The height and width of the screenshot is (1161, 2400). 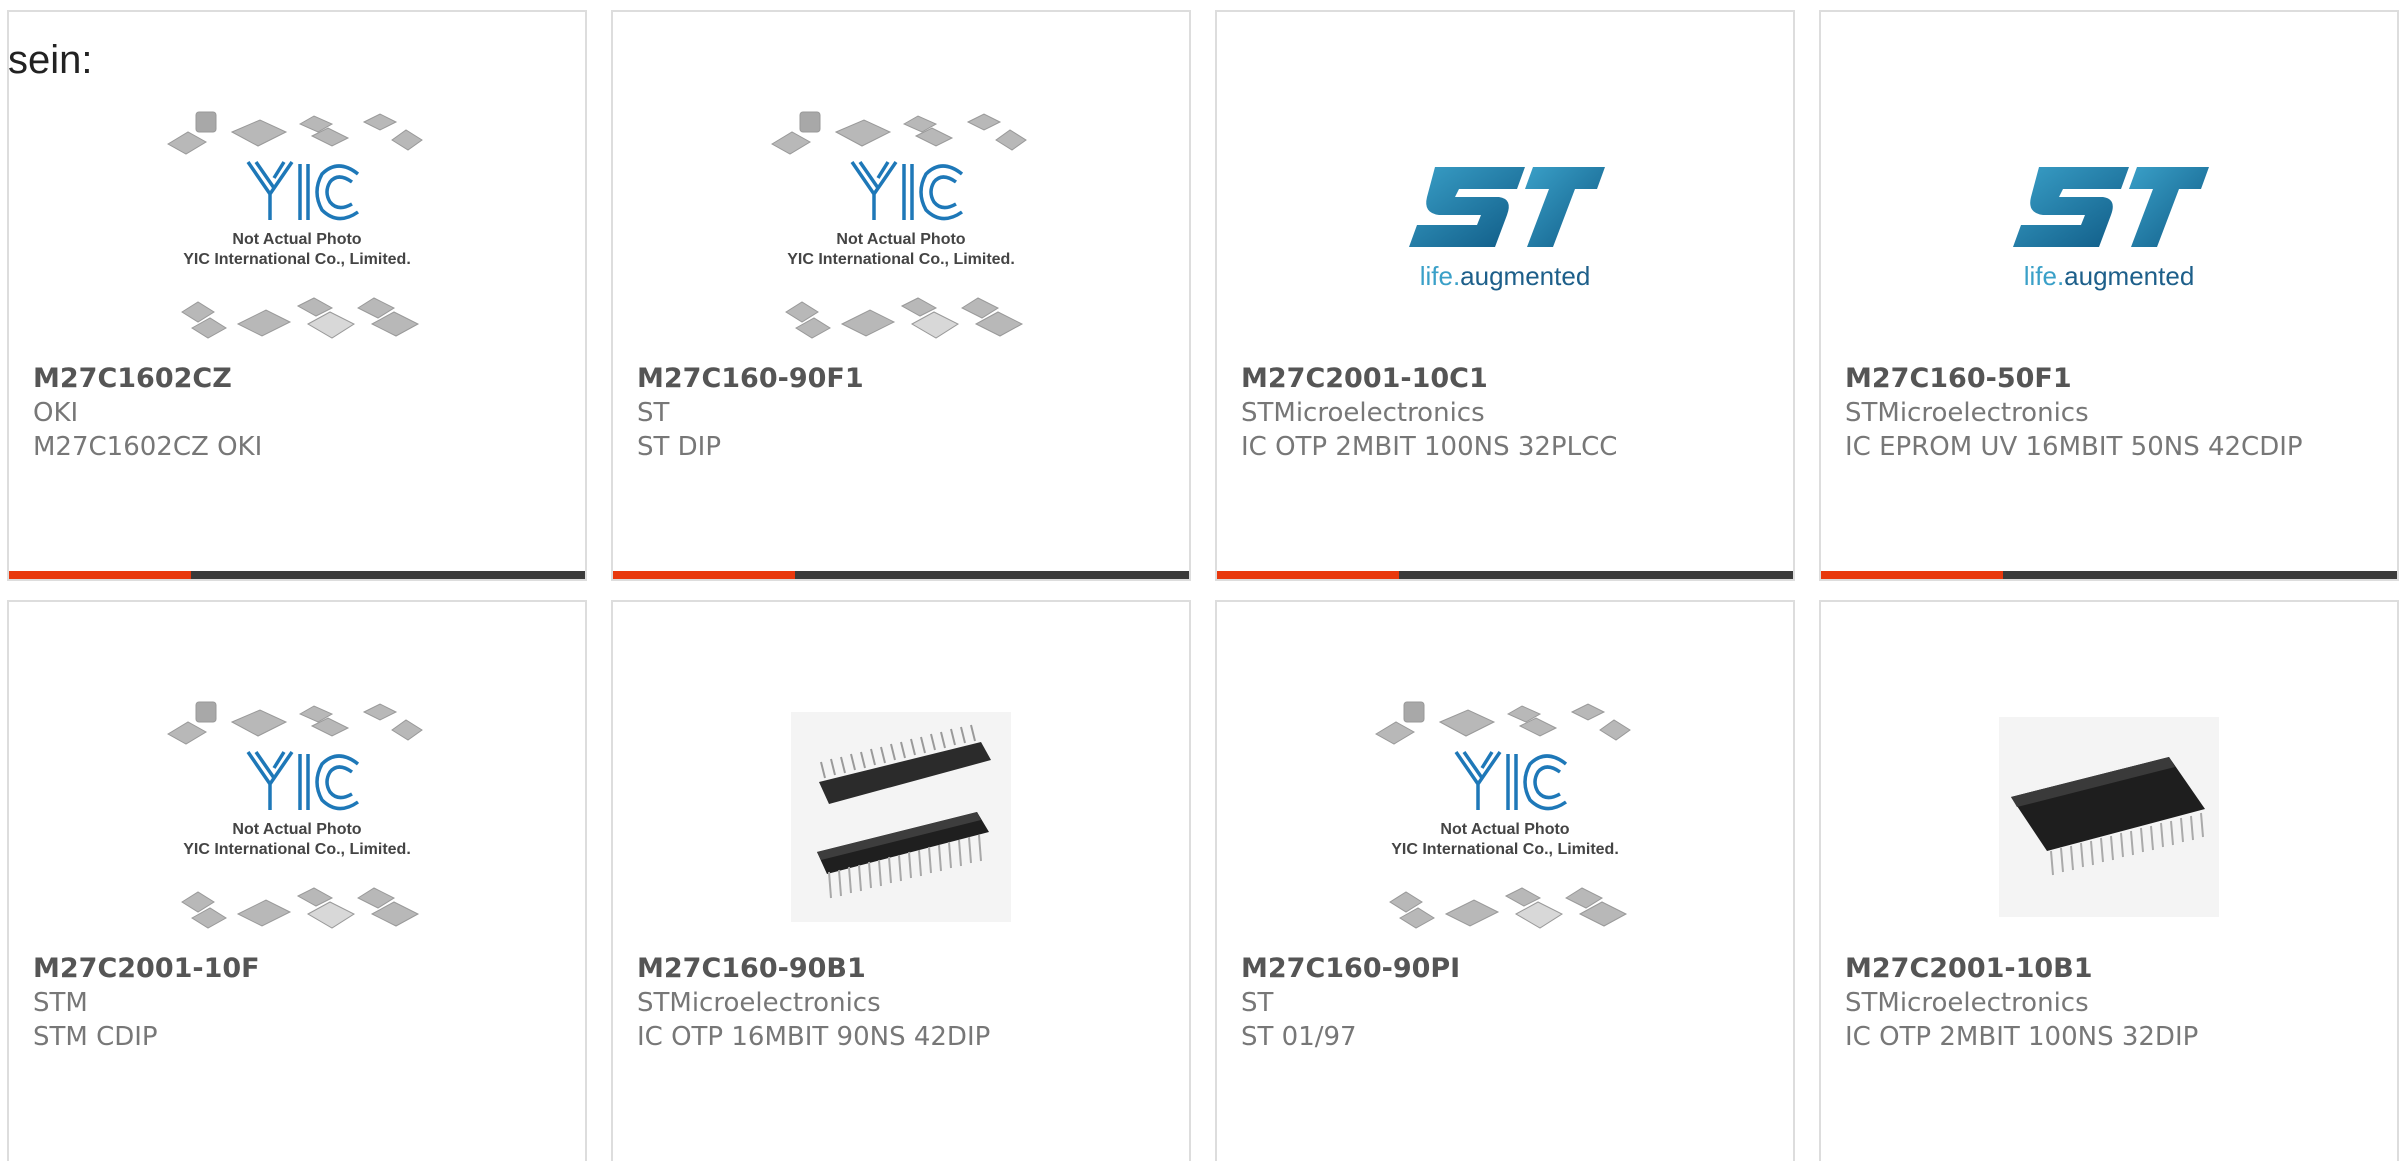 What do you see at coordinates (1506, 379) in the screenshot?
I see `part-number: M27C2001-10C1` at bounding box center [1506, 379].